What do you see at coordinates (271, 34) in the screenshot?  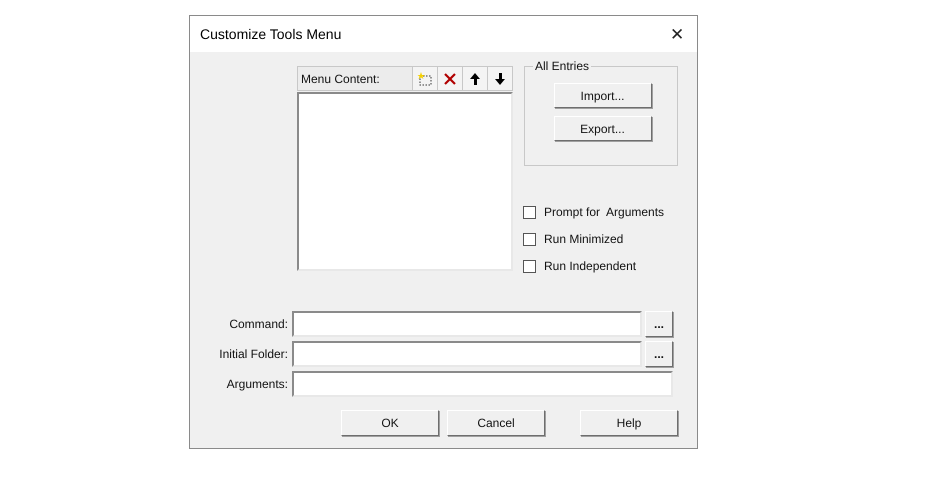 I see `window-title: Customize Tools Menu` at bounding box center [271, 34].